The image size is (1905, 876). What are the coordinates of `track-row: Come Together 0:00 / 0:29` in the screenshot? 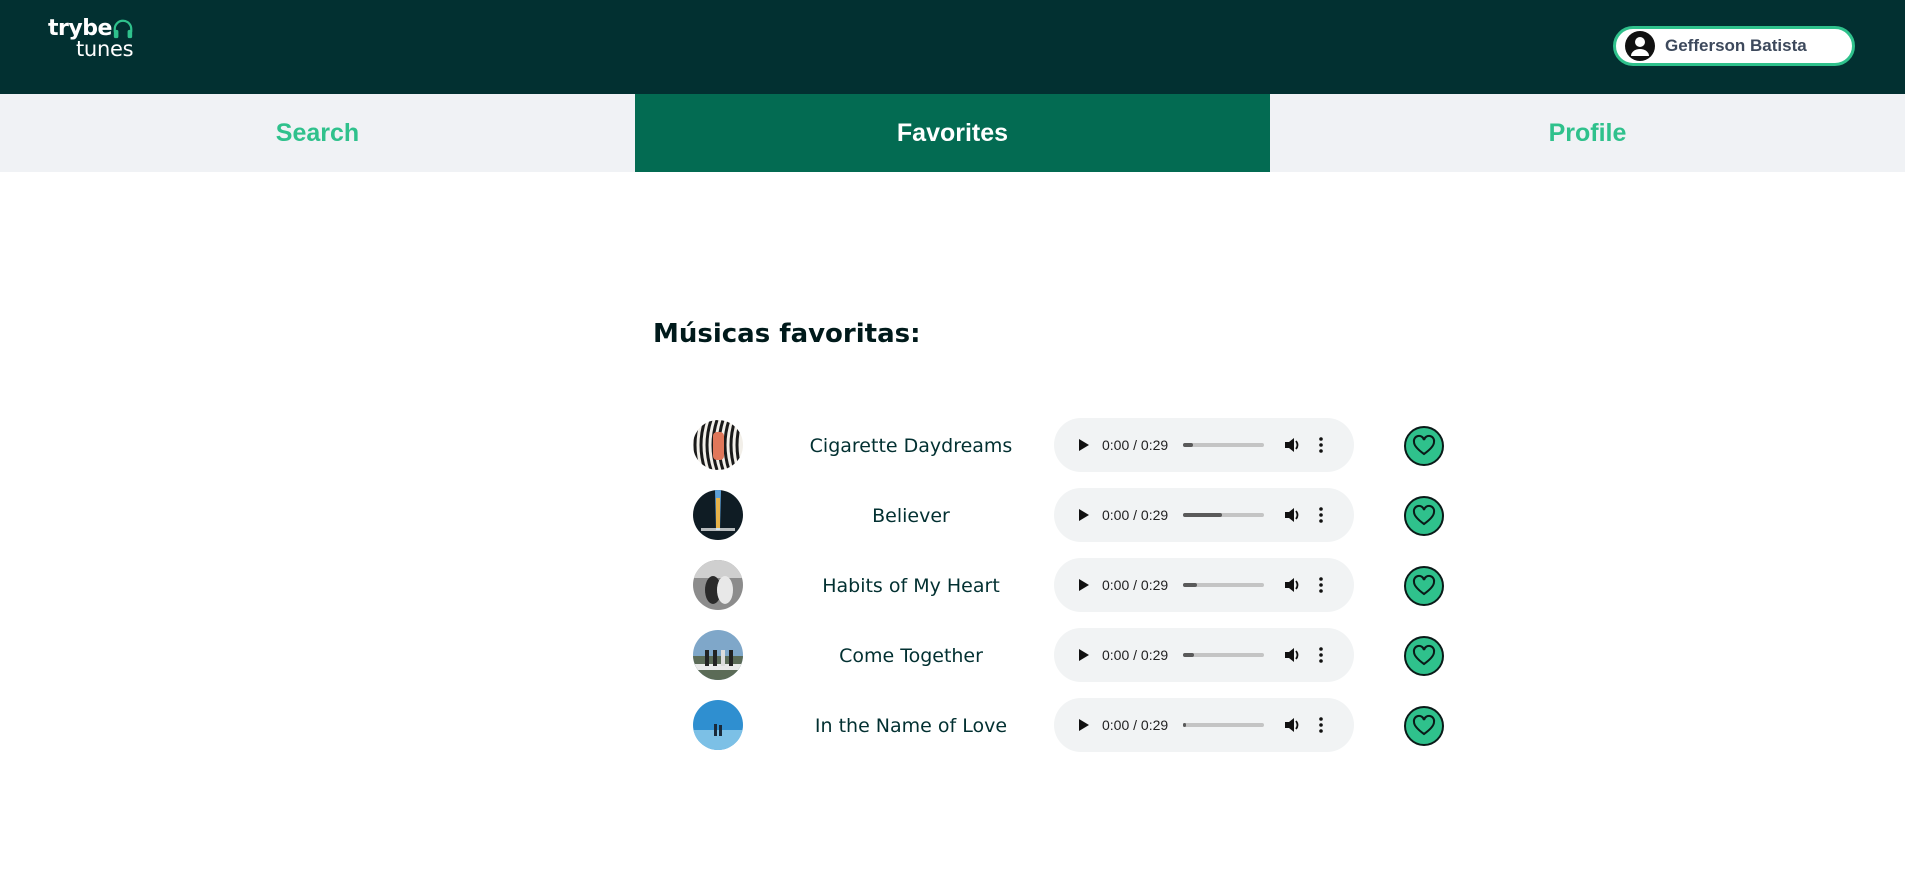 It's located at (1048, 656).